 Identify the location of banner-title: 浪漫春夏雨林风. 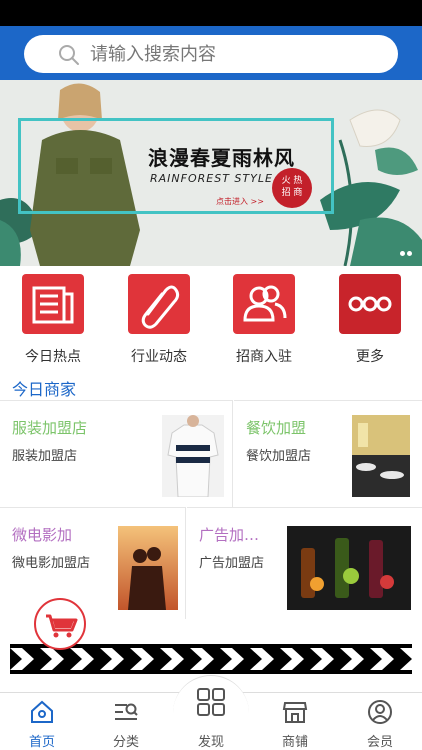
(221, 158).